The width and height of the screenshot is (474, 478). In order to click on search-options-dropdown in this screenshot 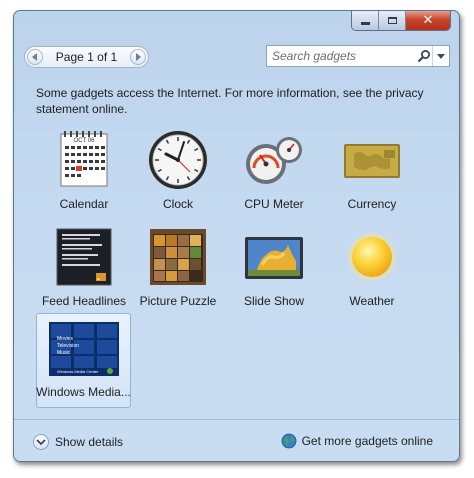, I will do `click(440, 56)`.